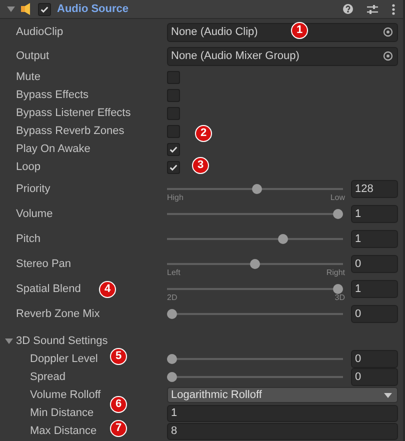 Image resolution: width=405 pixels, height=441 pixels. I want to click on number-field: 8, so click(282, 431).